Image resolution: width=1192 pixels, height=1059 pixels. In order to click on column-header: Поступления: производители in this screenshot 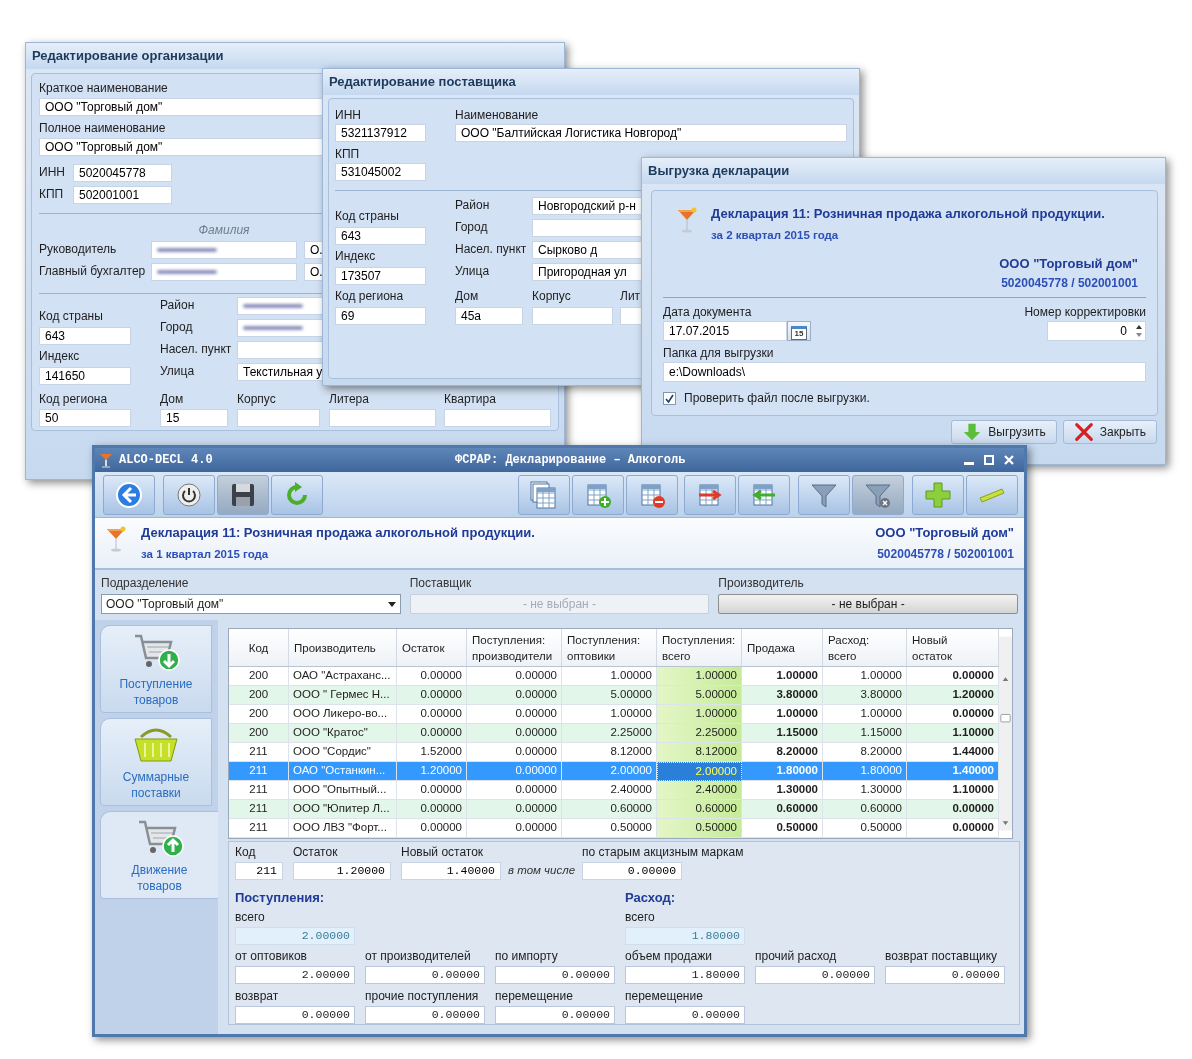, I will do `click(514, 647)`.